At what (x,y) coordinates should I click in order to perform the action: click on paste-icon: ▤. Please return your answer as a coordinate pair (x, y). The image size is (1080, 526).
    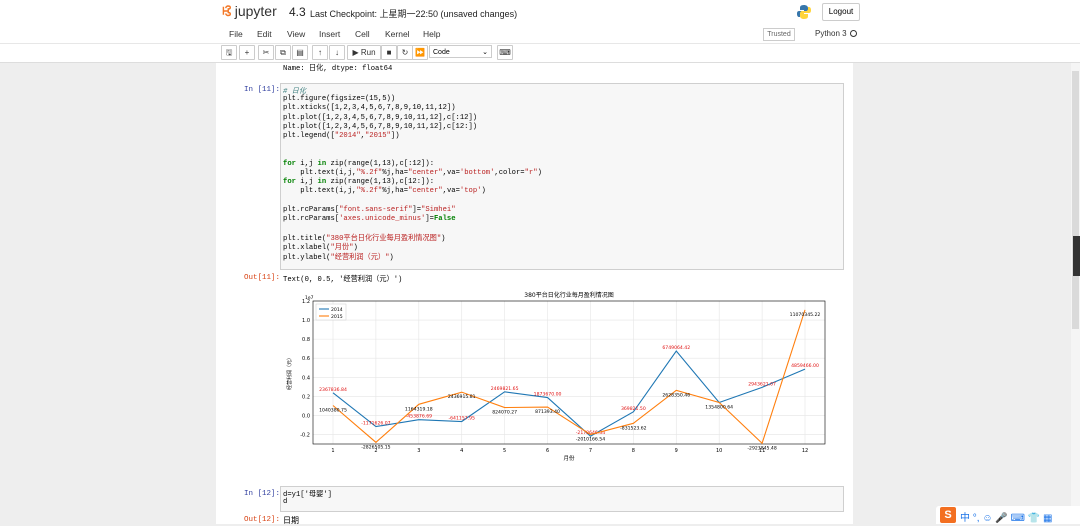
    Looking at the image, I should click on (300, 52).